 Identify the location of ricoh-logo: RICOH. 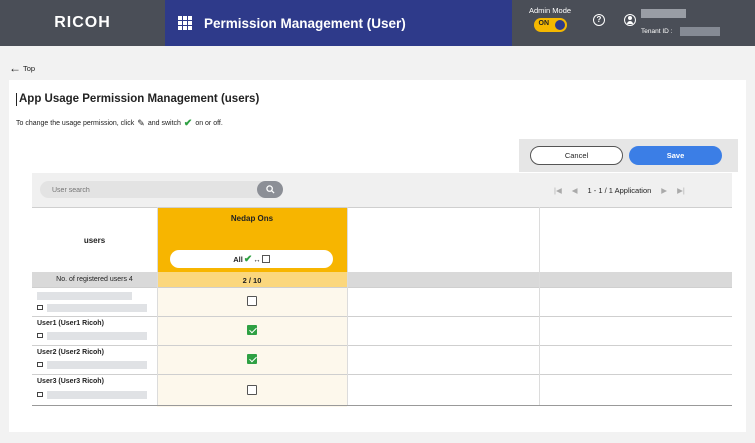
(82, 22).